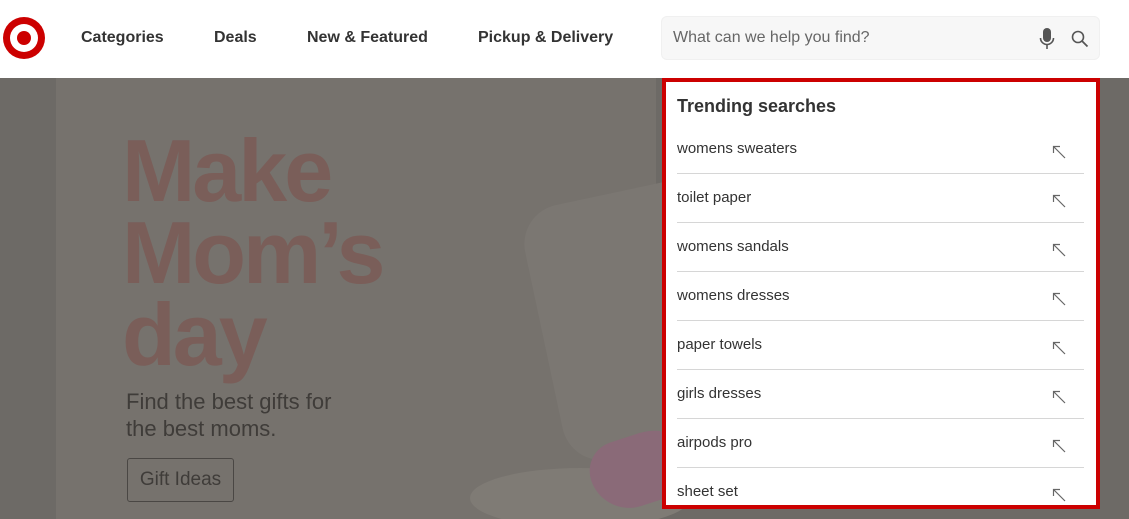 The height and width of the screenshot is (519, 1129). What do you see at coordinates (715, 442) in the screenshot?
I see `trending-item-label: airpods pro` at bounding box center [715, 442].